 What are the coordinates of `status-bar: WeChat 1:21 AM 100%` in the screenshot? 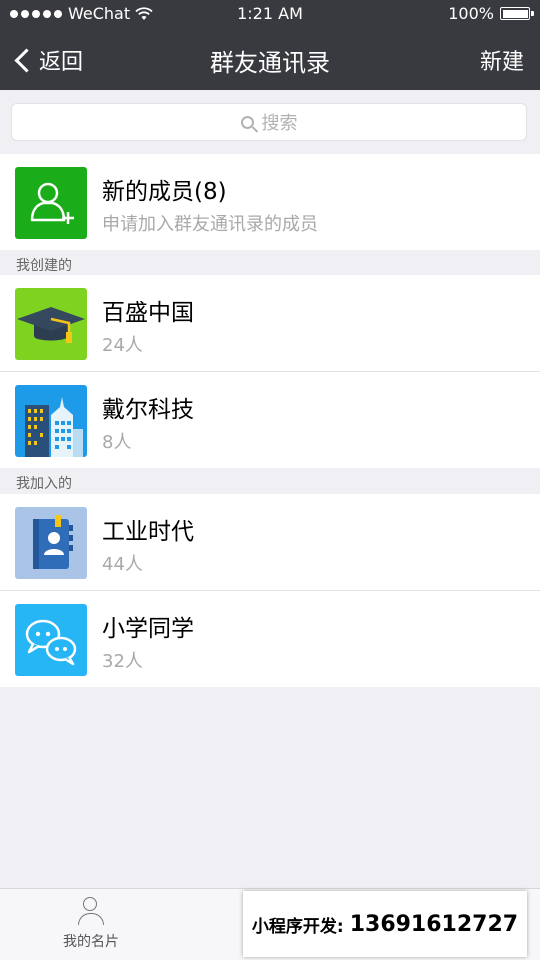 It's located at (270, 14).